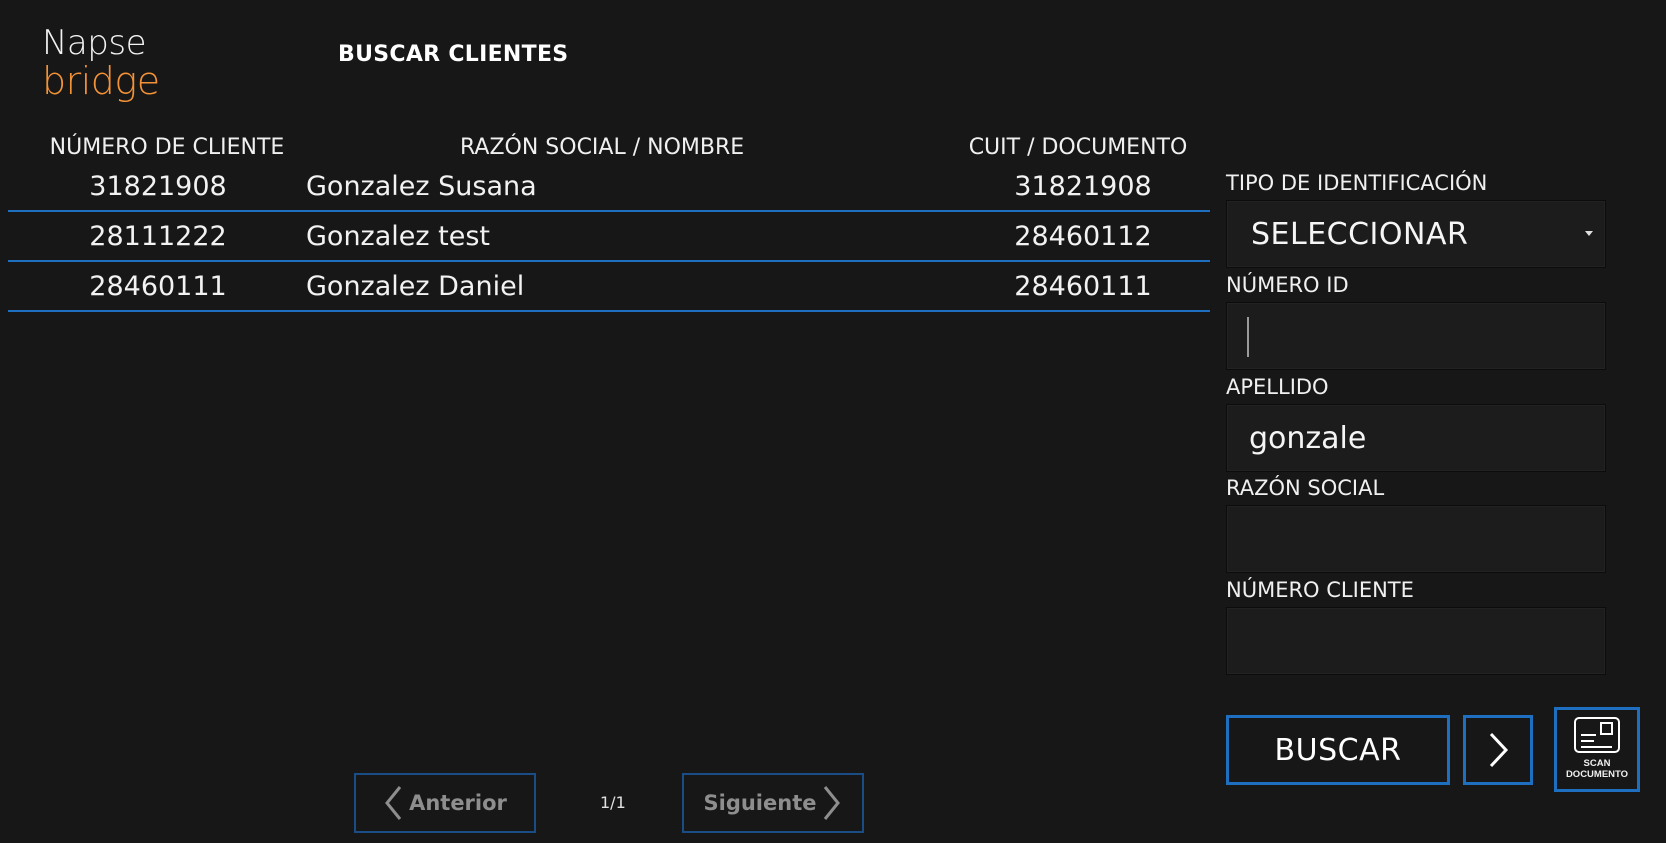 The image size is (1666, 843). I want to click on column-header-name: RAZÓN SOCIAL / NOMBRE, so click(602, 147).